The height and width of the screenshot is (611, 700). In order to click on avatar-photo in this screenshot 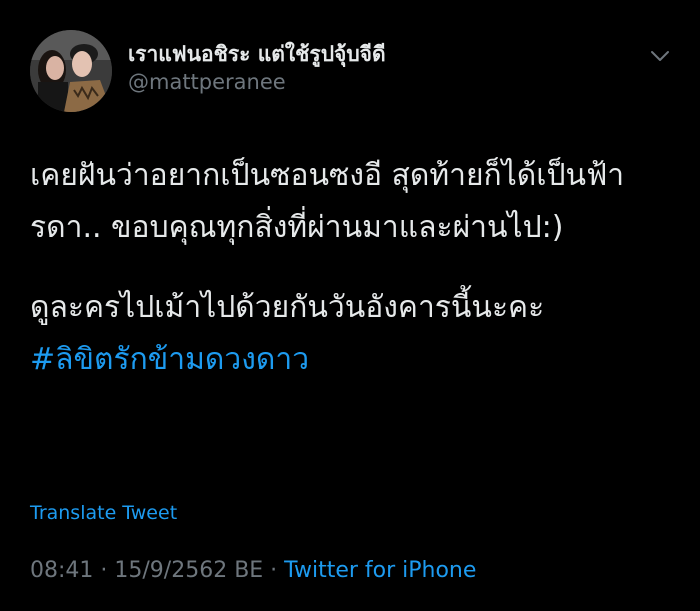, I will do `click(71, 71)`.